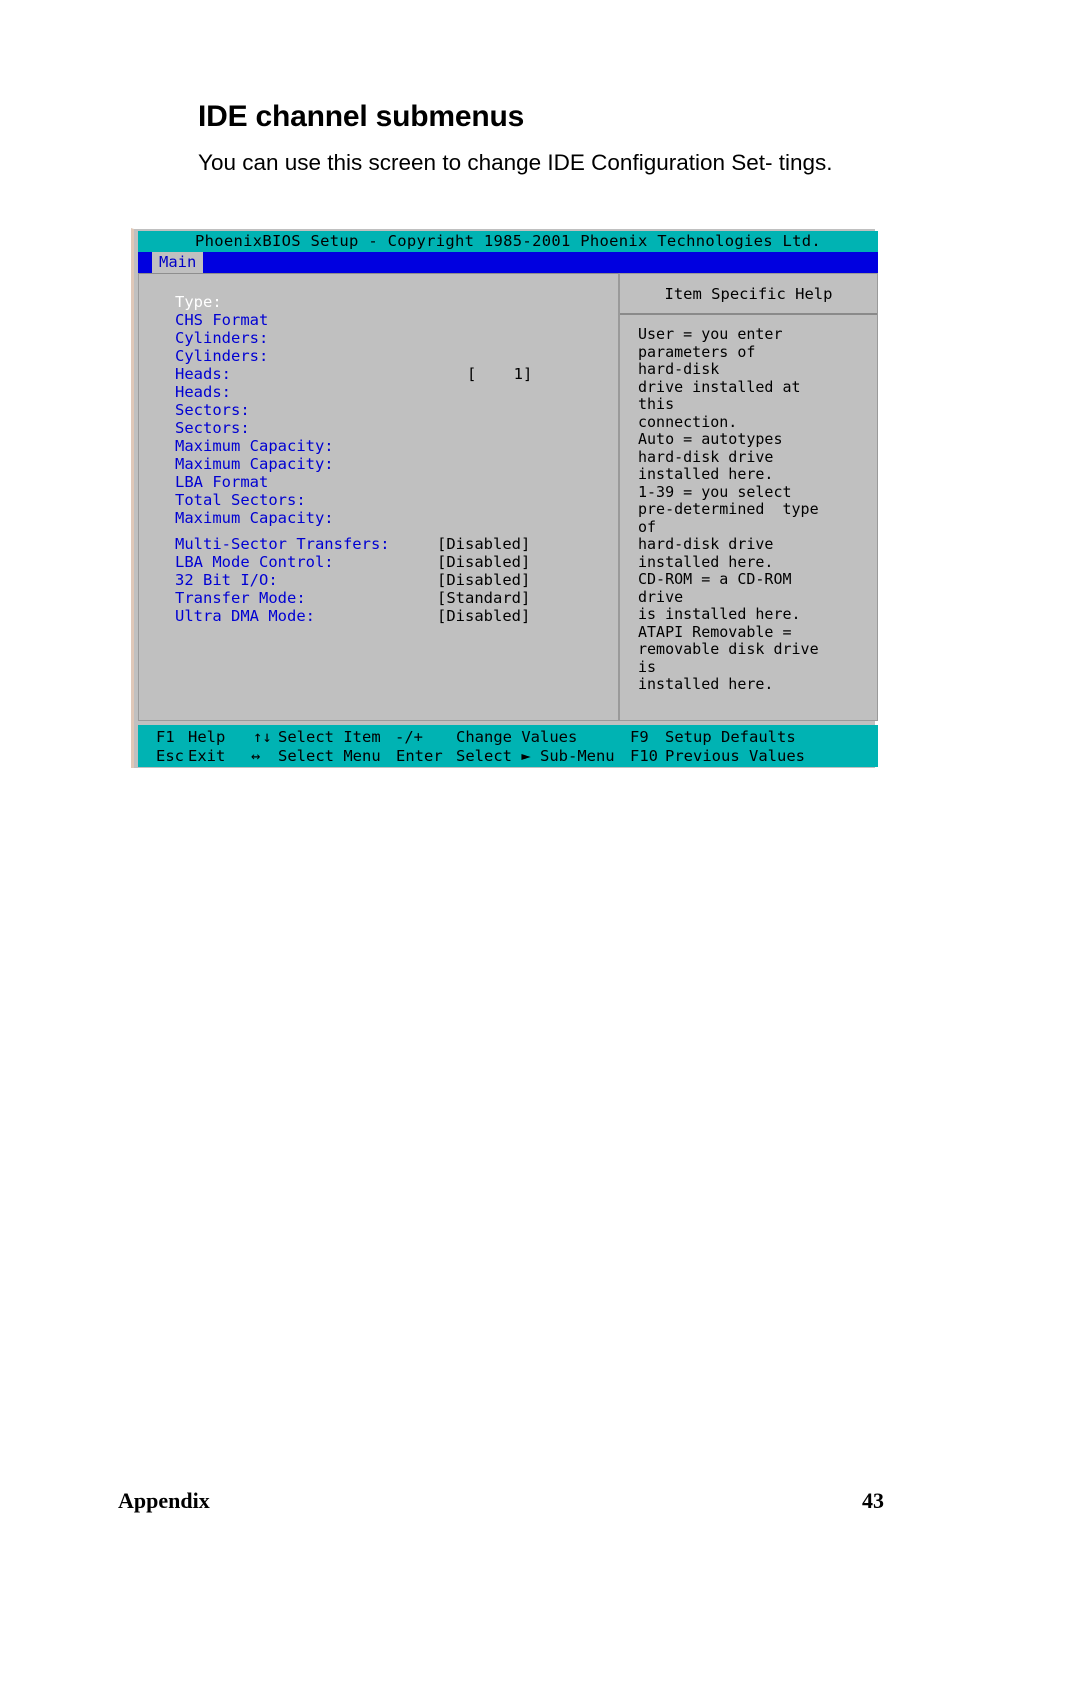 The height and width of the screenshot is (1690, 1080). I want to click on setting-row: Multi-Sector Transfers: [Disabled], so click(390, 544).